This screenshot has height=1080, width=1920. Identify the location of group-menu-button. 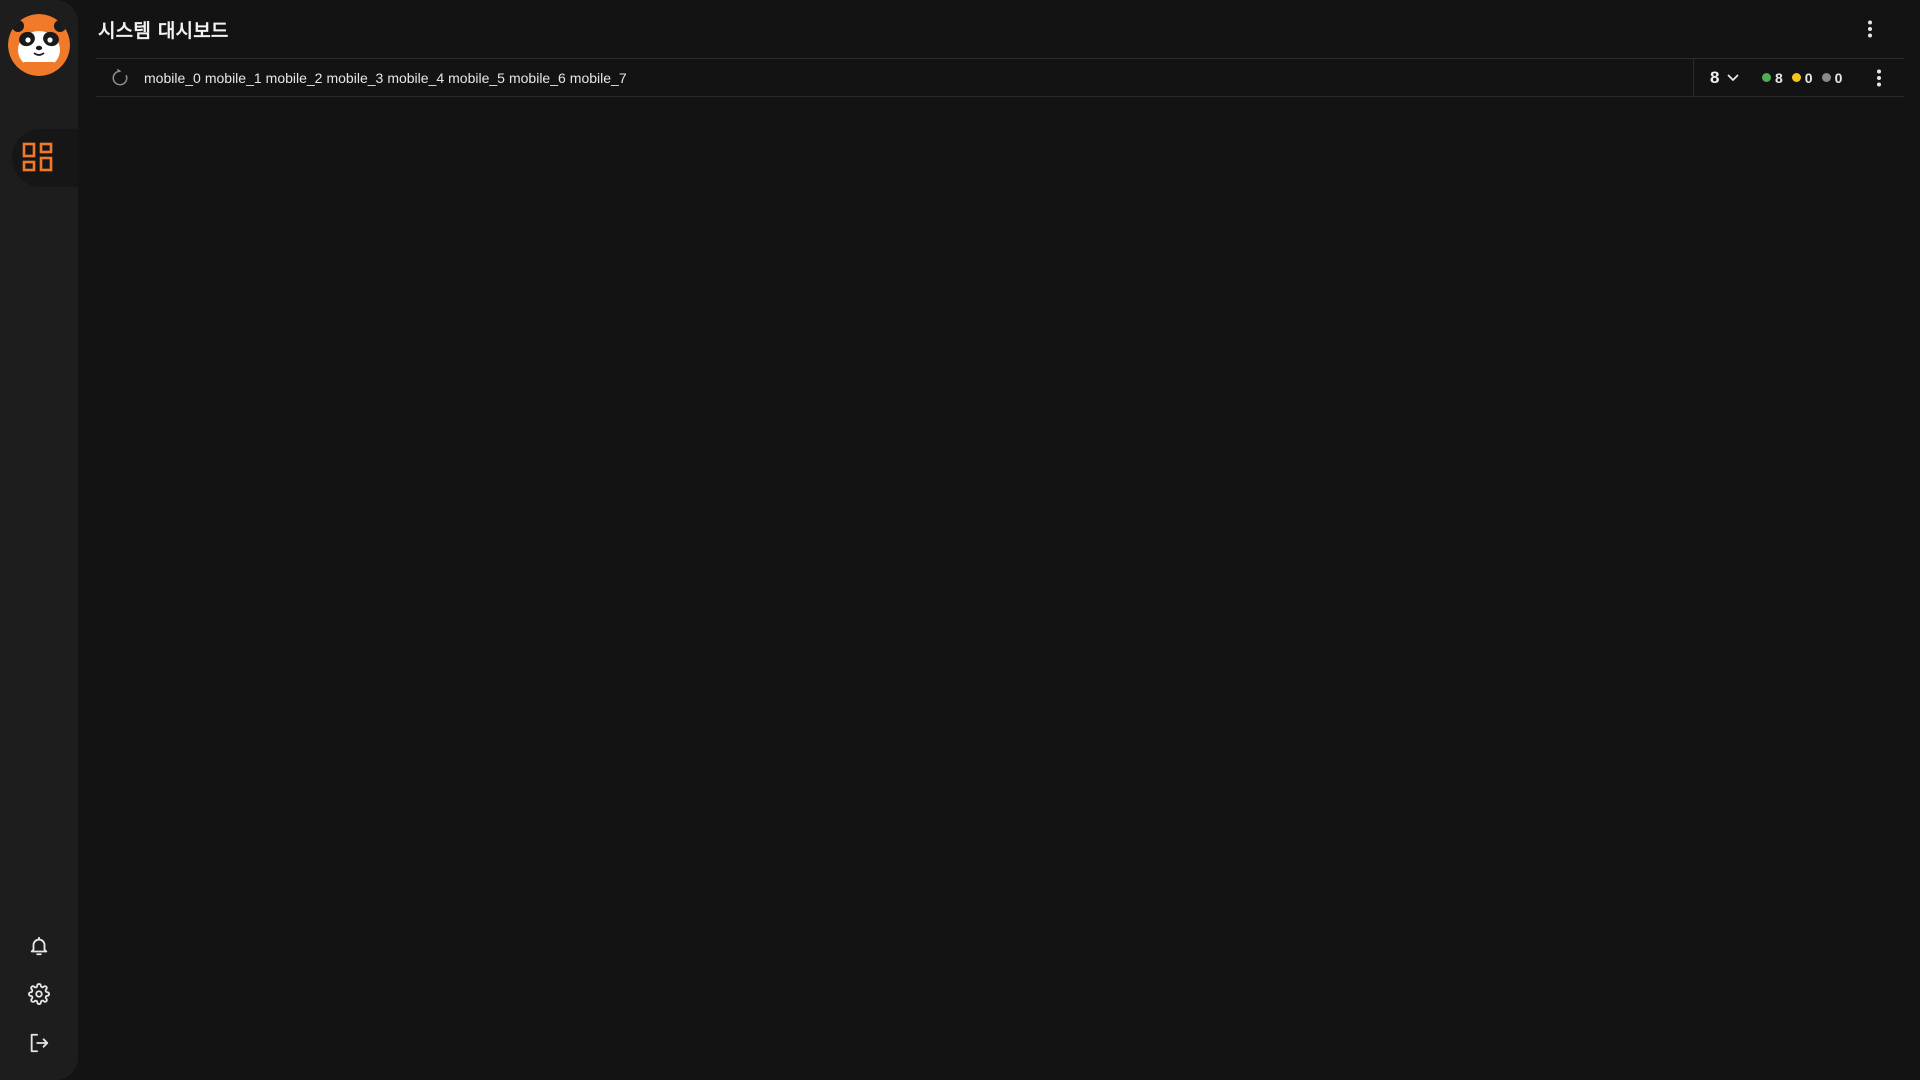
(1879, 78).